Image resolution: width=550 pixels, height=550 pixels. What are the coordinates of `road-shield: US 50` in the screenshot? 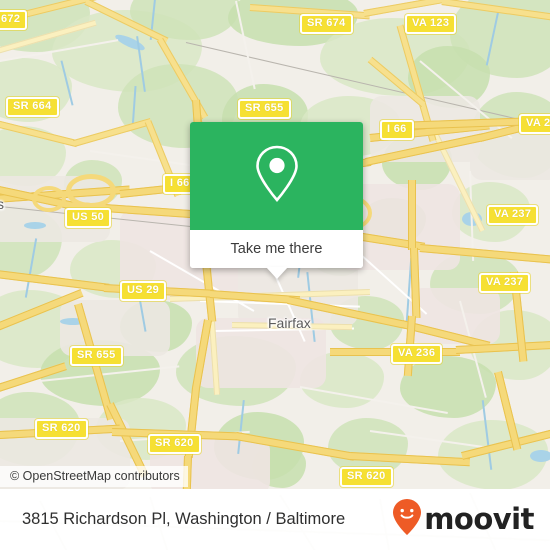 It's located at (88, 218).